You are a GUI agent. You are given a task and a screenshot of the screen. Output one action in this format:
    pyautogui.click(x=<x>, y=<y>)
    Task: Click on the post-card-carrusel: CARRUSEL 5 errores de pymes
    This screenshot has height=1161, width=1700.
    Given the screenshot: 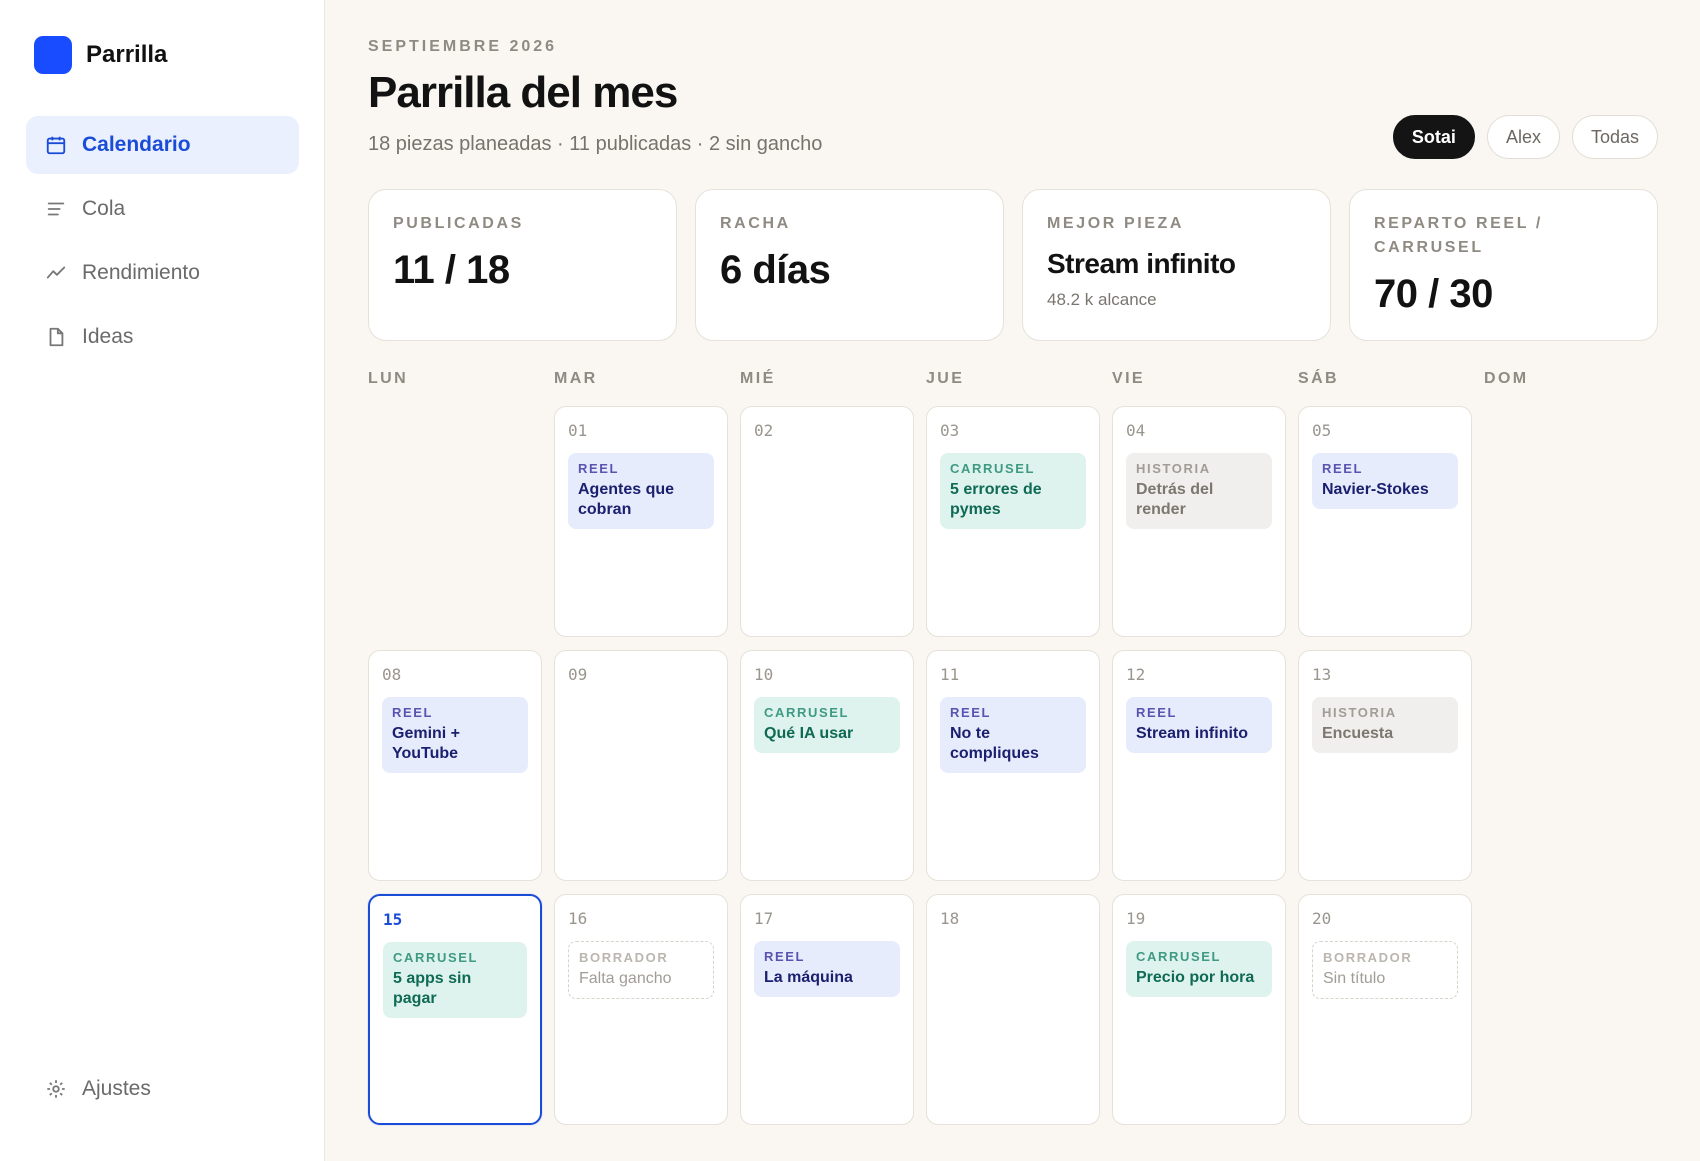 What is the action you would take?
    pyautogui.click(x=1013, y=491)
    